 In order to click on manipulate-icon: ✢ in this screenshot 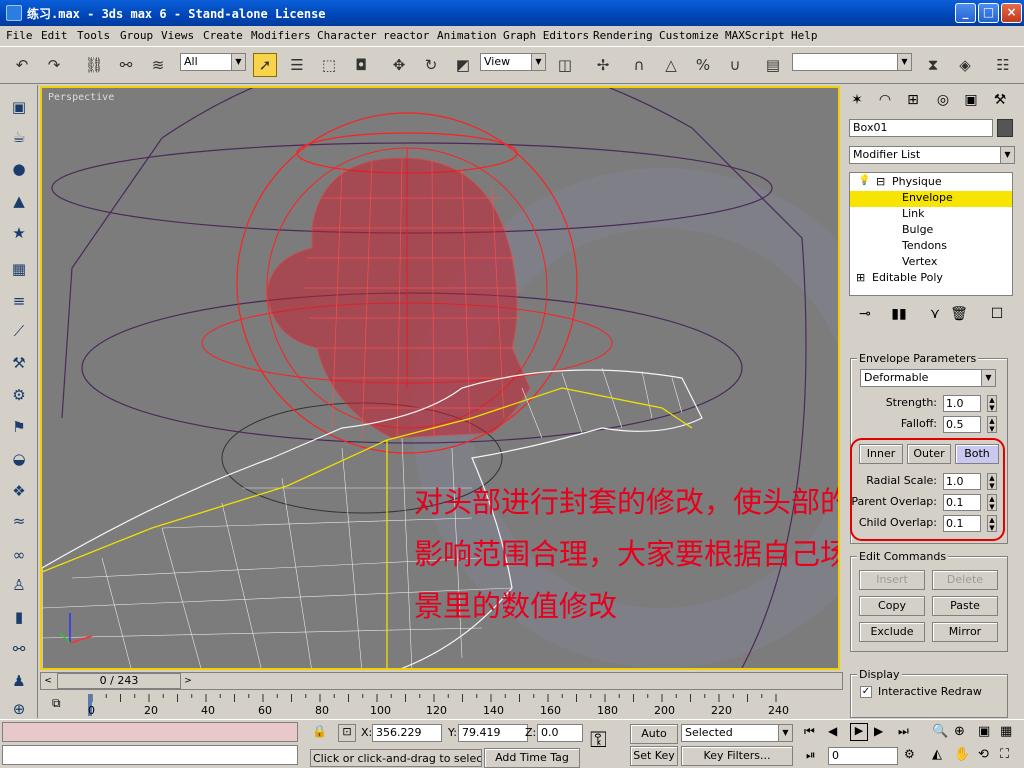, I will do `click(603, 65)`.